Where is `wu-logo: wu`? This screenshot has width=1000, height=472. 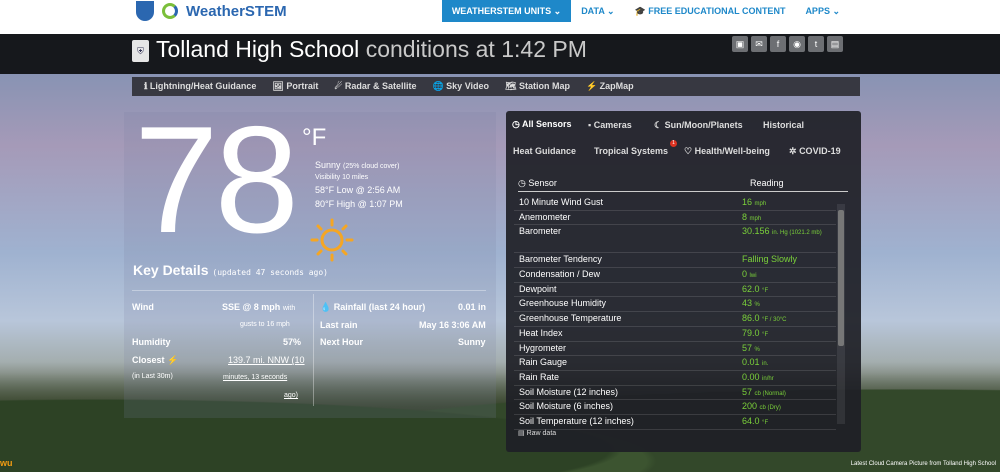 wu-logo: wu is located at coordinates (6, 463).